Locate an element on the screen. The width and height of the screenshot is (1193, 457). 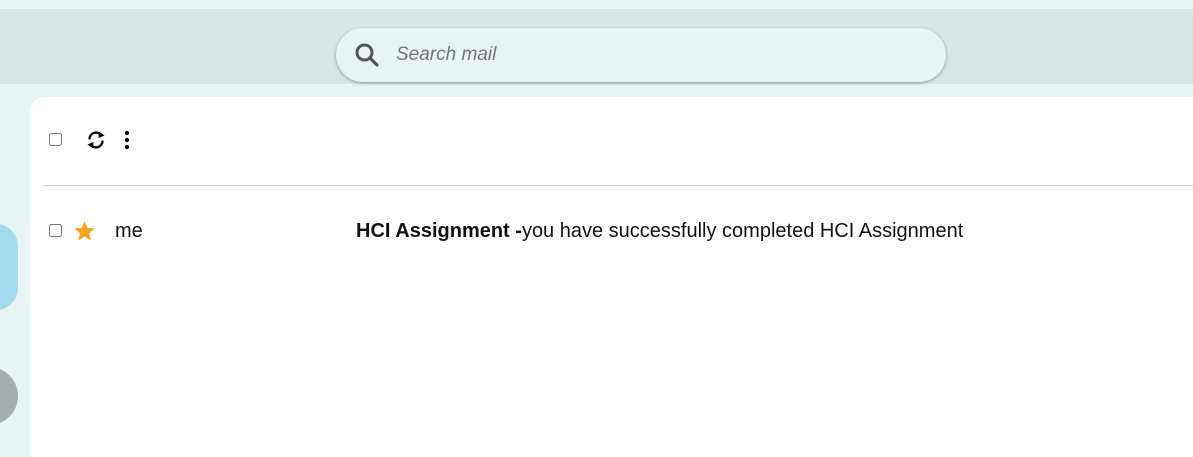
rail-active-nav-item is located at coordinates (9, 267).